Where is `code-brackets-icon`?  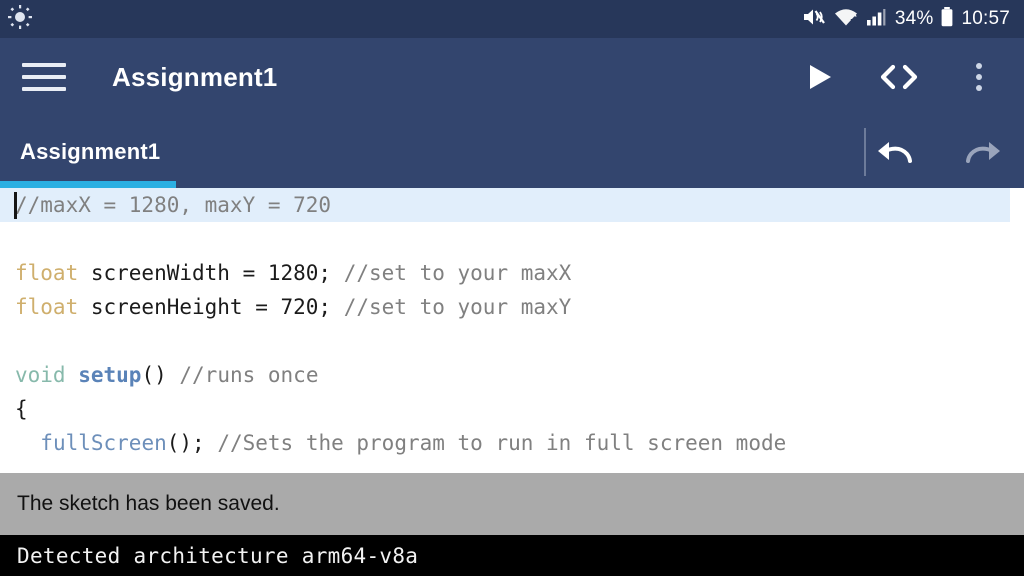
code-brackets-icon is located at coordinates (899, 77).